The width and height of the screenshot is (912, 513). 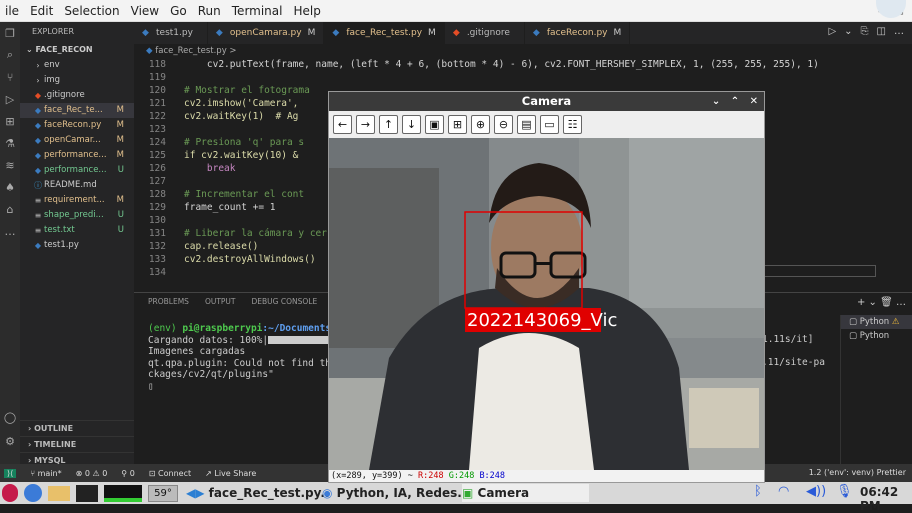 What do you see at coordinates (77, 245) in the screenshot?
I see `explorer-file-item: ◆ test1.py` at bounding box center [77, 245].